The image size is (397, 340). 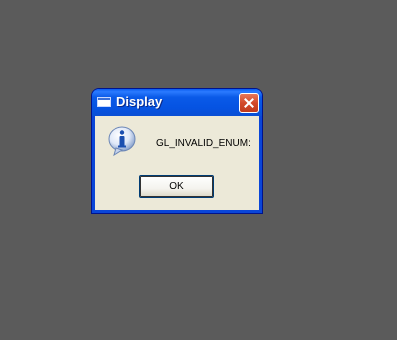 I want to click on dialog-titlebar: Display, so click(x=177, y=102).